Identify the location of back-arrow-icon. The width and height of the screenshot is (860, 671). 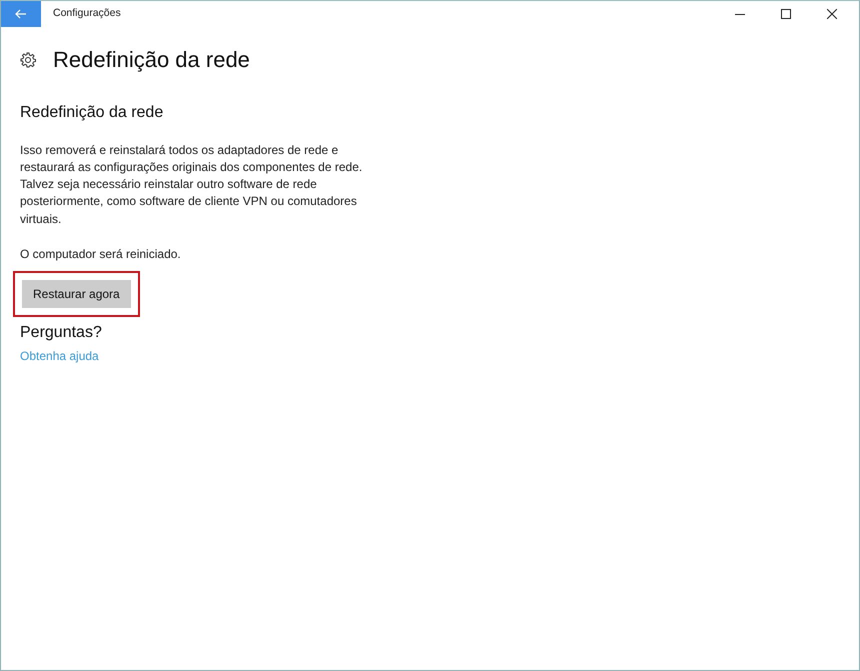
(21, 14).